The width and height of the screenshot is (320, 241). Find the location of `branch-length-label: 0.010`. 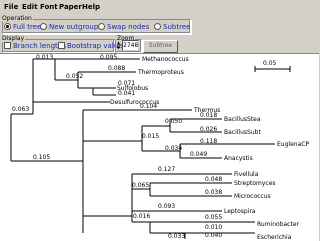

branch-length-label: 0.010 is located at coordinates (213, 227).